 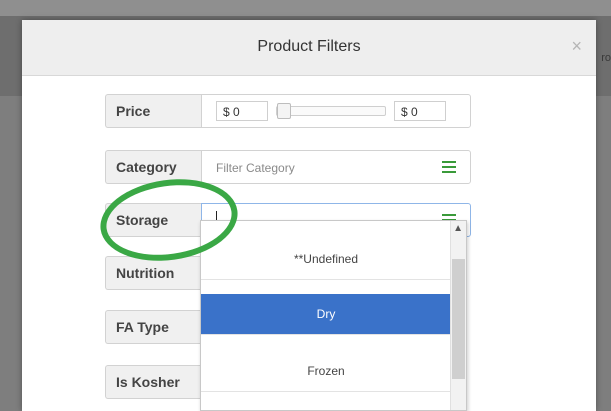 What do you see at coordinates (606, 58) in the screenshot?
I see `background-ghost-text: ro` at bounding box center [606, 58].